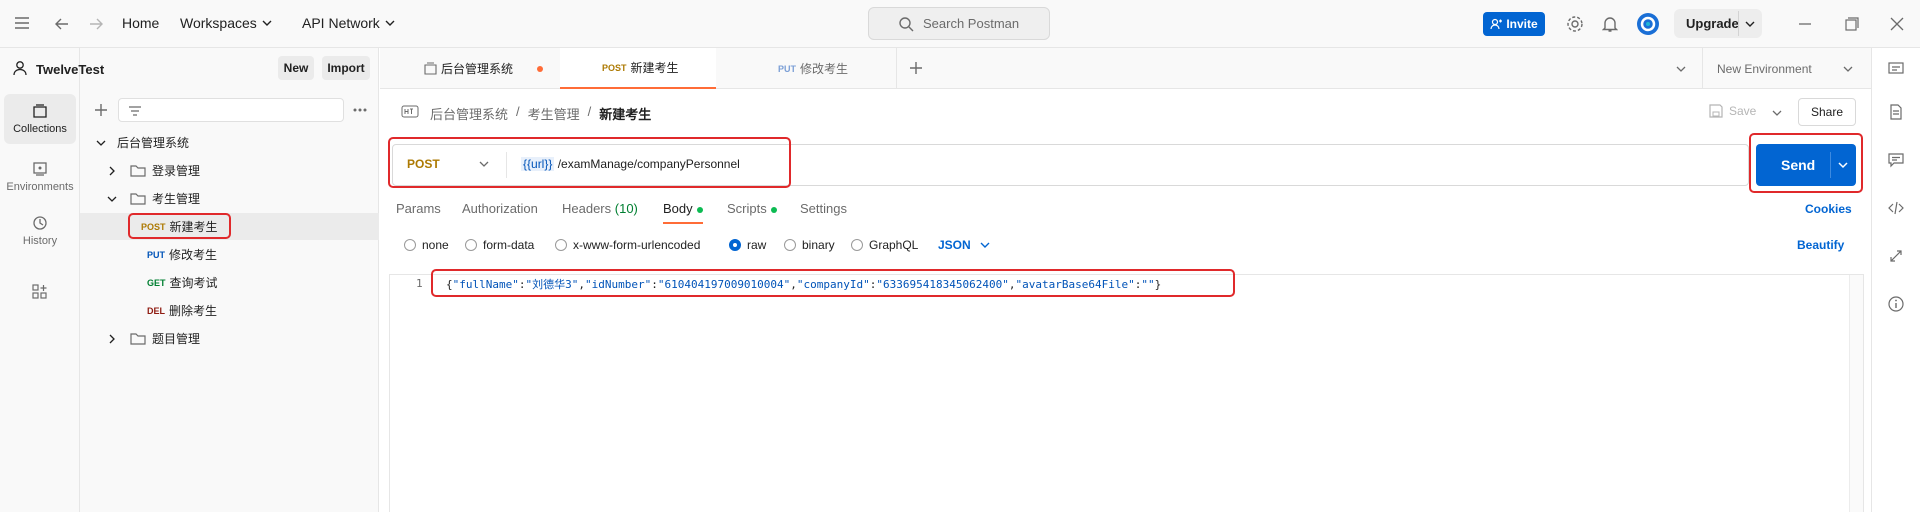 This screenshot has width=1920, height=512. What do you see at coordinates (193, 255) in the screenshot?
I see `request-name: 修改考生` at bounding box center [193, 255].